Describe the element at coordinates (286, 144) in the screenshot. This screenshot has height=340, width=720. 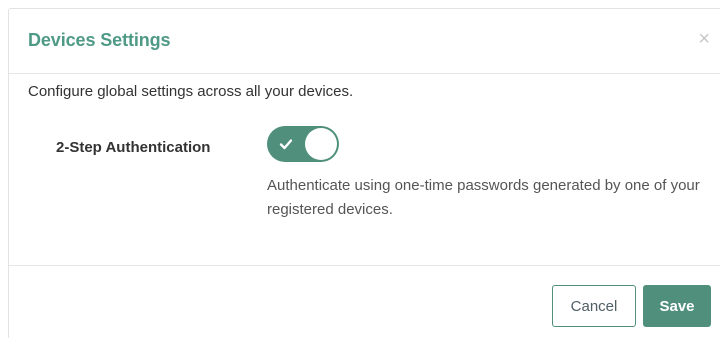
I see `check-icon` at that location.